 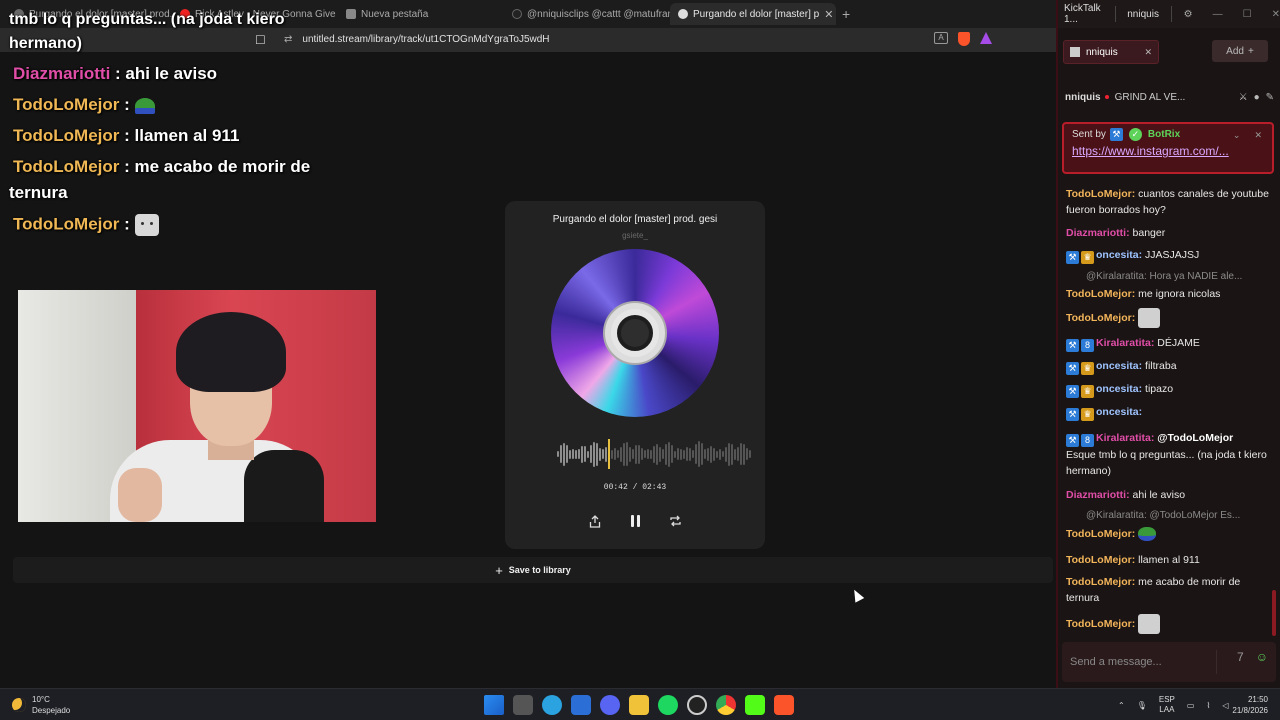 I want to click on toolbar-icons: A, so click(x=963, y=39).